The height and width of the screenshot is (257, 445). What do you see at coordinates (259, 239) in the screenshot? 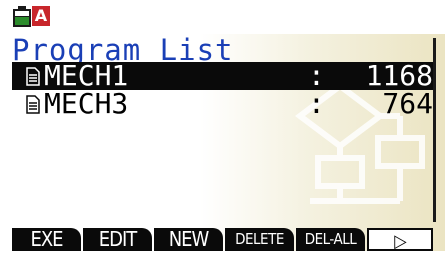
I see `f4-delete-button: DELETE` at bounding box center [259, 239].